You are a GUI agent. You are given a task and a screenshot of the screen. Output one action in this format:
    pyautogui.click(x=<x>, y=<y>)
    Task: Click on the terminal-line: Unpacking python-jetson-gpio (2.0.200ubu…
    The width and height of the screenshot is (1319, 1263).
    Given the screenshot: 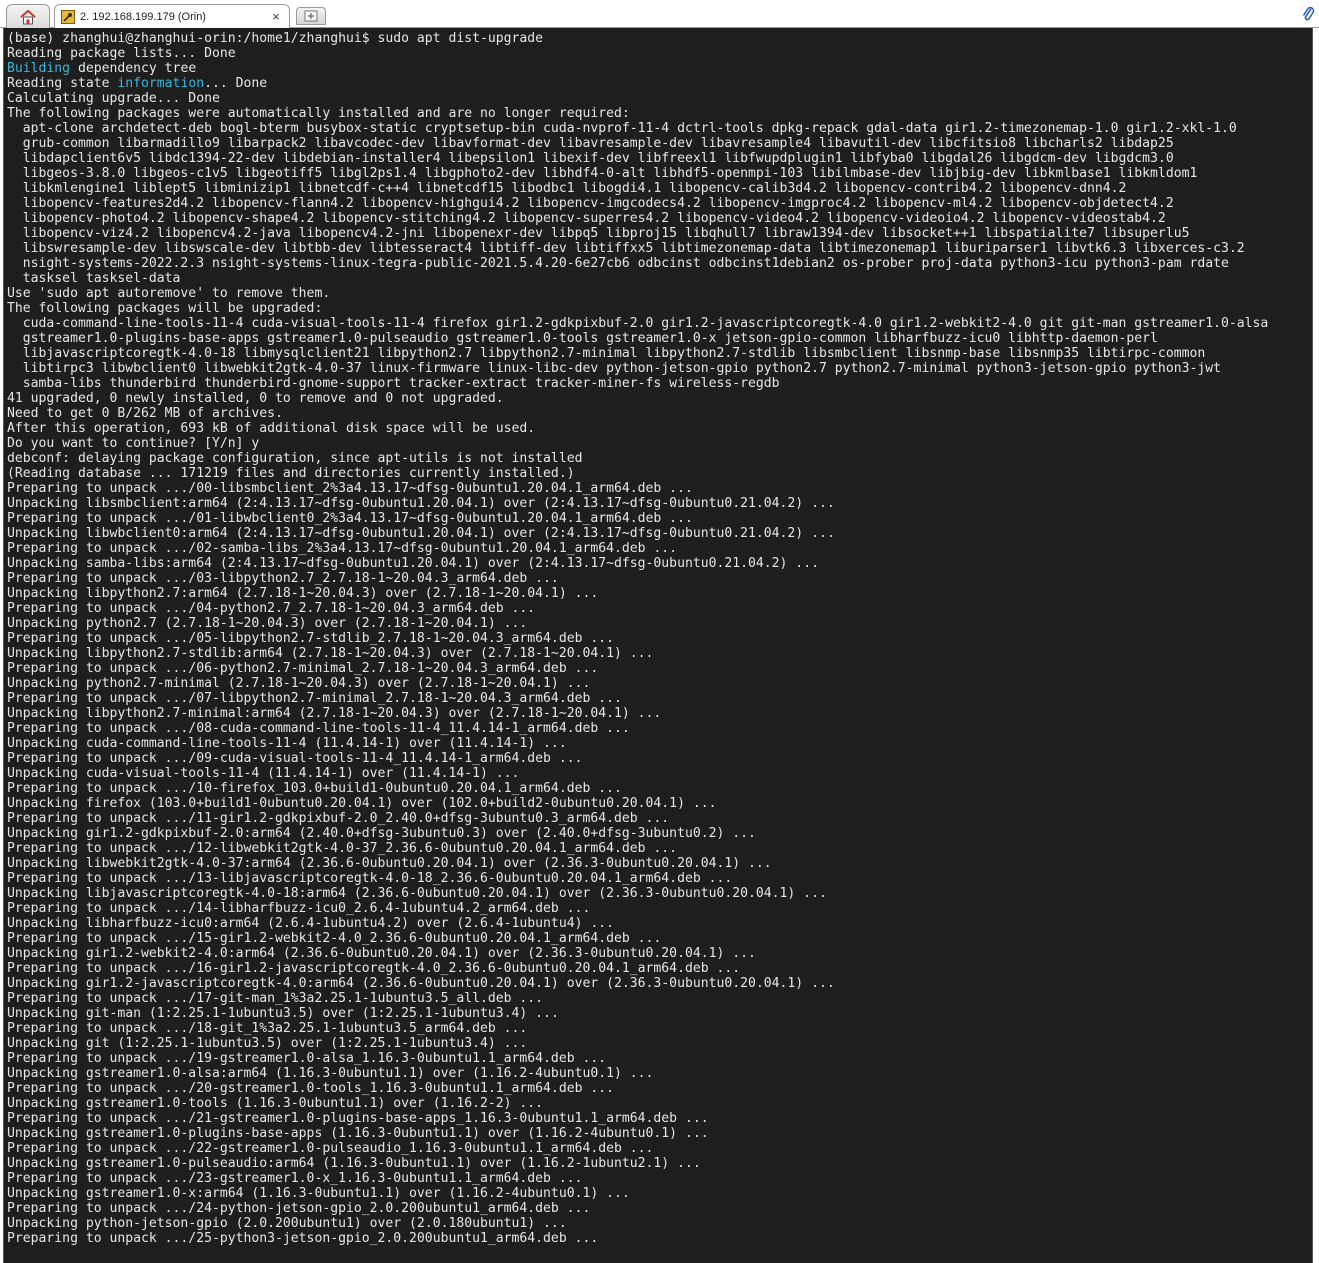 What is the action you would take?
    pyautogui.click(x=287, y=1223)
    